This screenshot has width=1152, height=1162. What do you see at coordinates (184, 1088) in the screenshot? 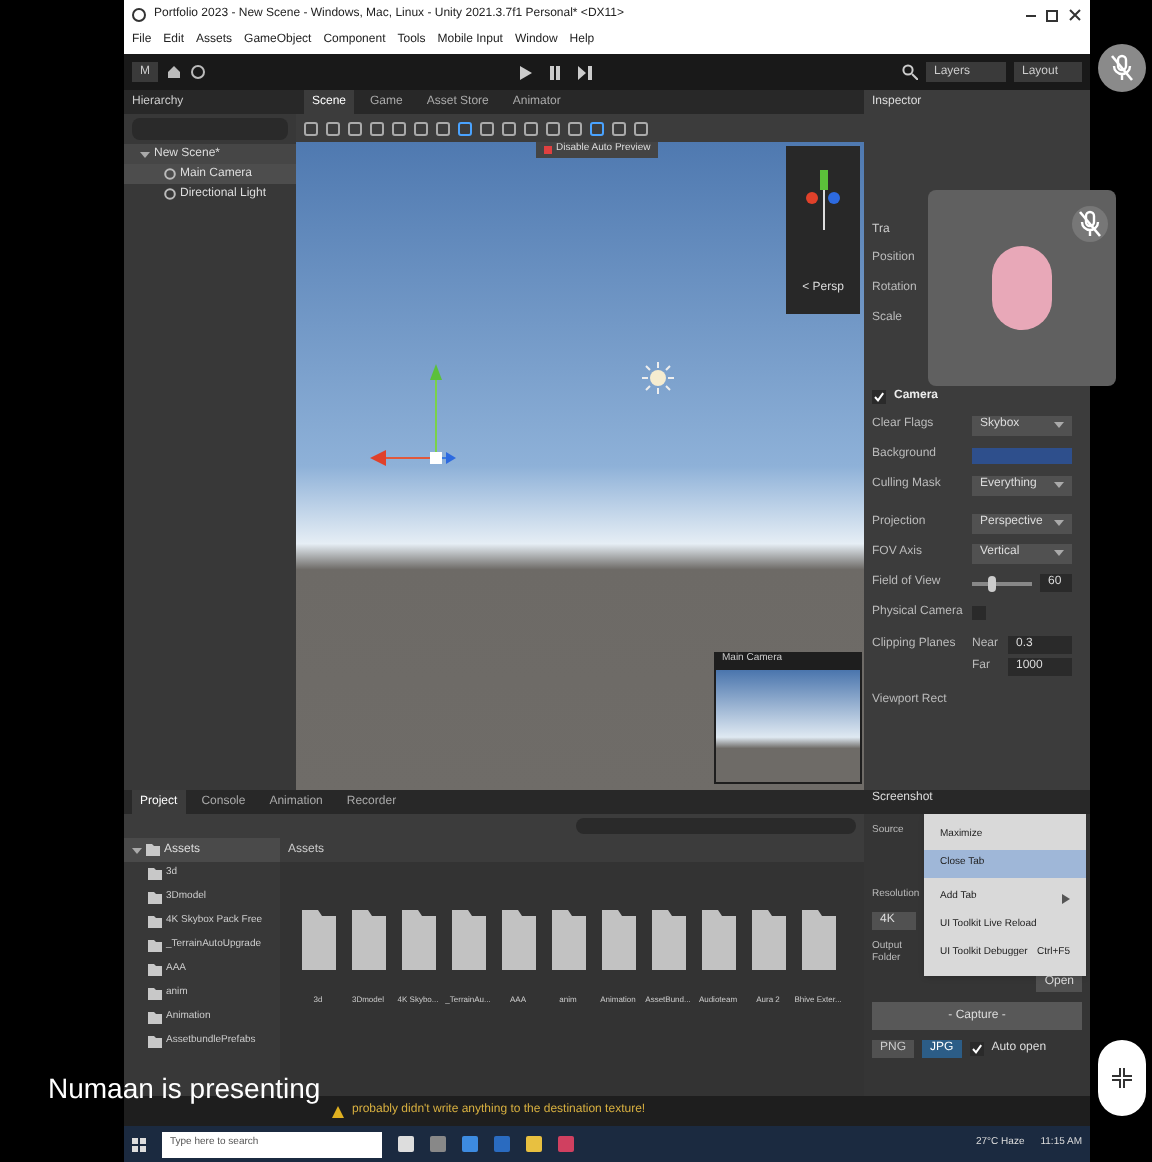
I see `presenter-label: Numaan is presenting` at bounding box center [184, 1088].